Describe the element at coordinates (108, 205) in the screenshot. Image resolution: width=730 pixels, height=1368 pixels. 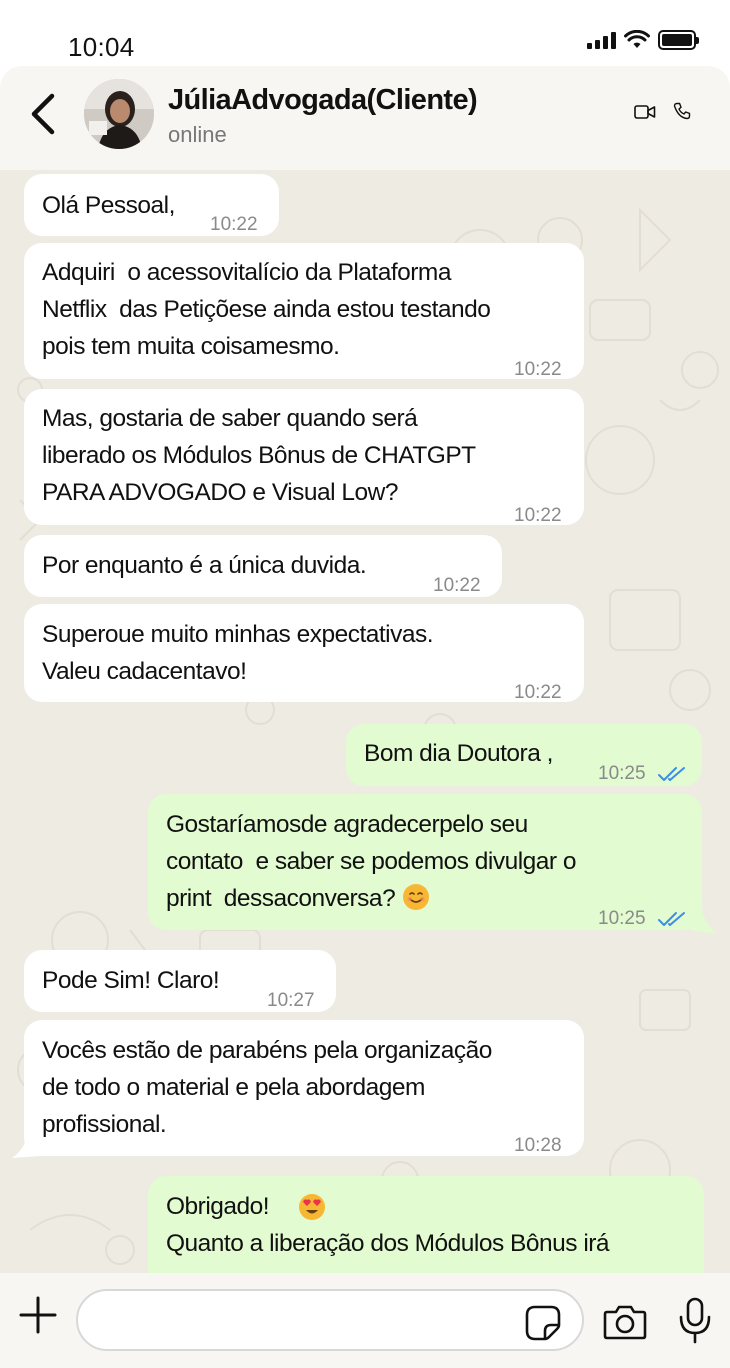
I see `message-text: Olá Pessoal,` at that location.